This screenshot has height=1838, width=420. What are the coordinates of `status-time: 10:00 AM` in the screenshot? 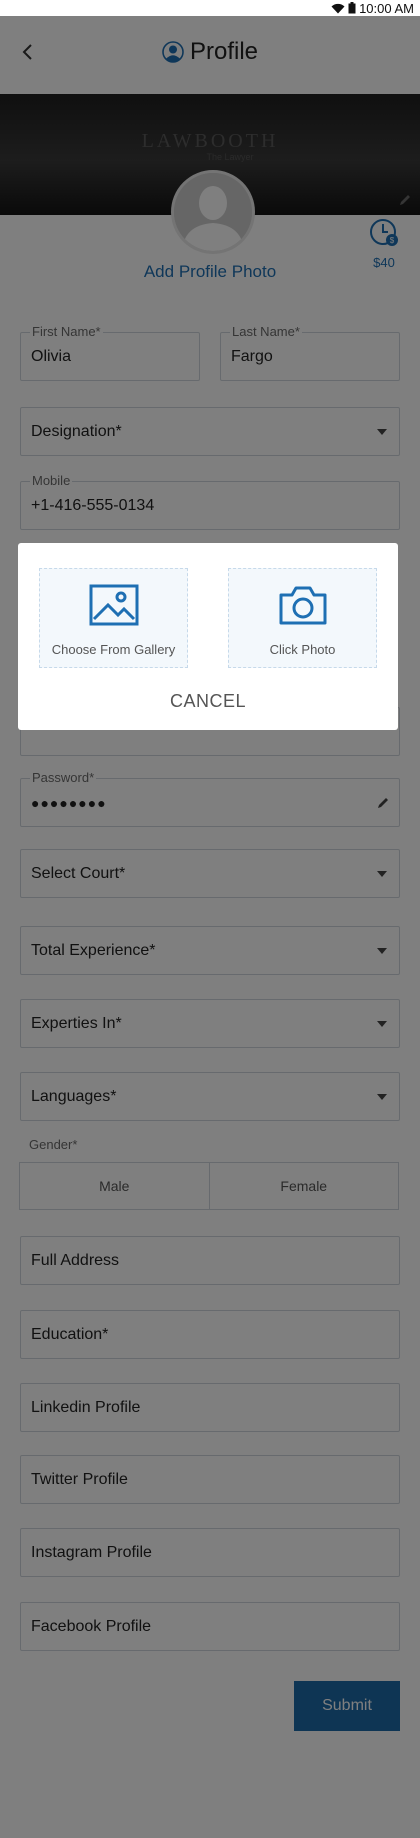 It's located at (386, 8).